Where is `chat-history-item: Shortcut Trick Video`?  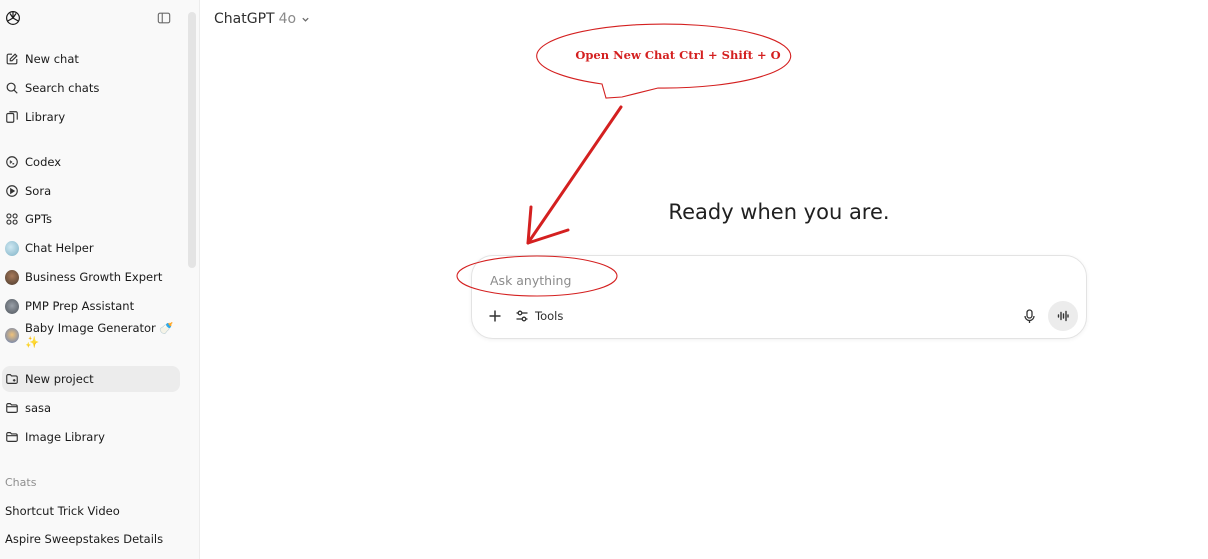
chat-history-item: Shortcut Trick Video is located at coordinates (62, 511).